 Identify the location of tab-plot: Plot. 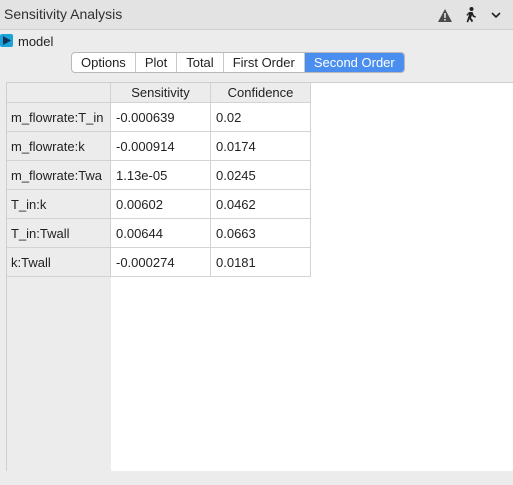
(157, 62).